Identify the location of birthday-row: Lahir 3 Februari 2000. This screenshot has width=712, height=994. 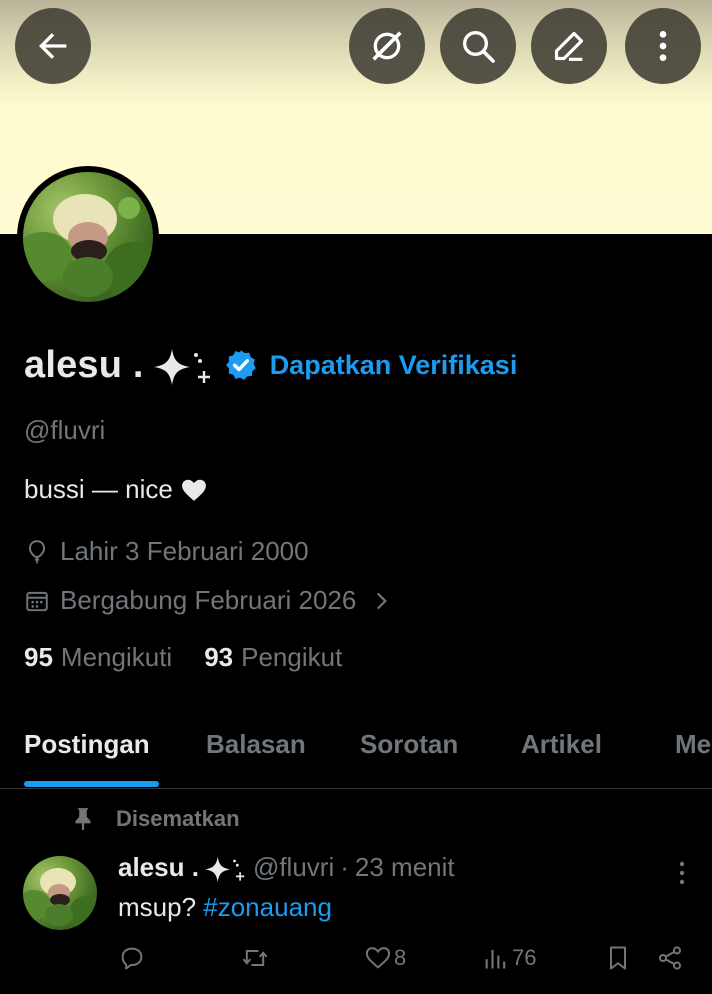
(166, 551).